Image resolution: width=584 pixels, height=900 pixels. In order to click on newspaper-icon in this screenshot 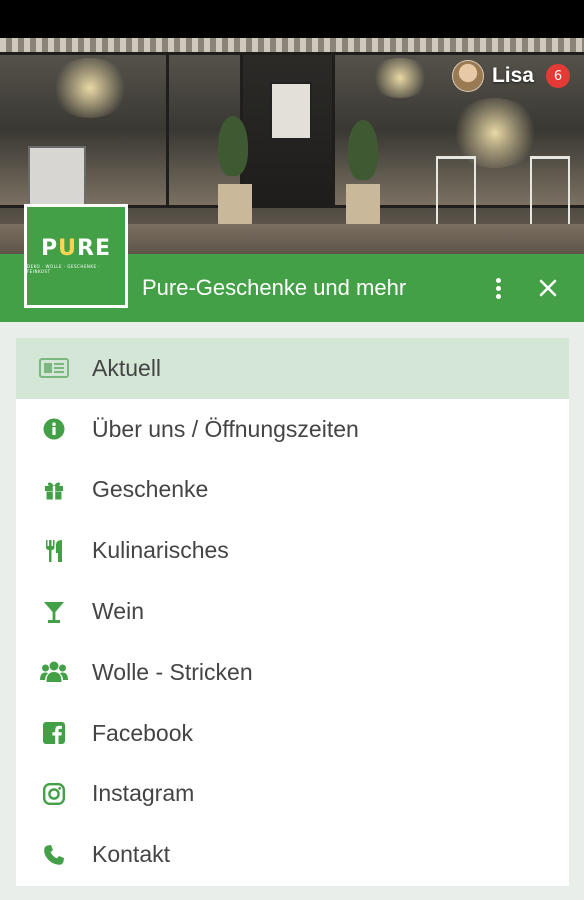, I will do `click(54, 368)`.